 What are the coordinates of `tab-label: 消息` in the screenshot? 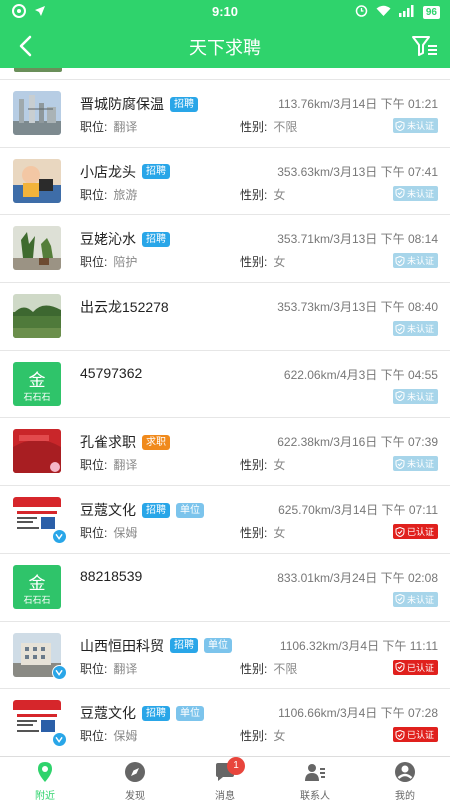 It's located at (225, 795).